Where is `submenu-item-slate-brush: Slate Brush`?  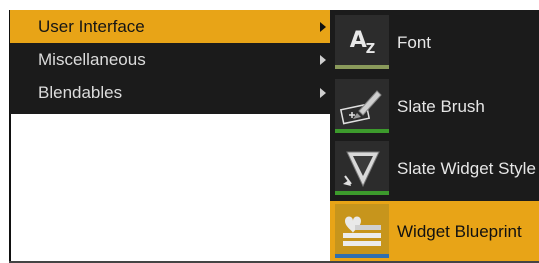 submenu-item-slate-brush: Slate Brush is located at coordinates (434, 107).